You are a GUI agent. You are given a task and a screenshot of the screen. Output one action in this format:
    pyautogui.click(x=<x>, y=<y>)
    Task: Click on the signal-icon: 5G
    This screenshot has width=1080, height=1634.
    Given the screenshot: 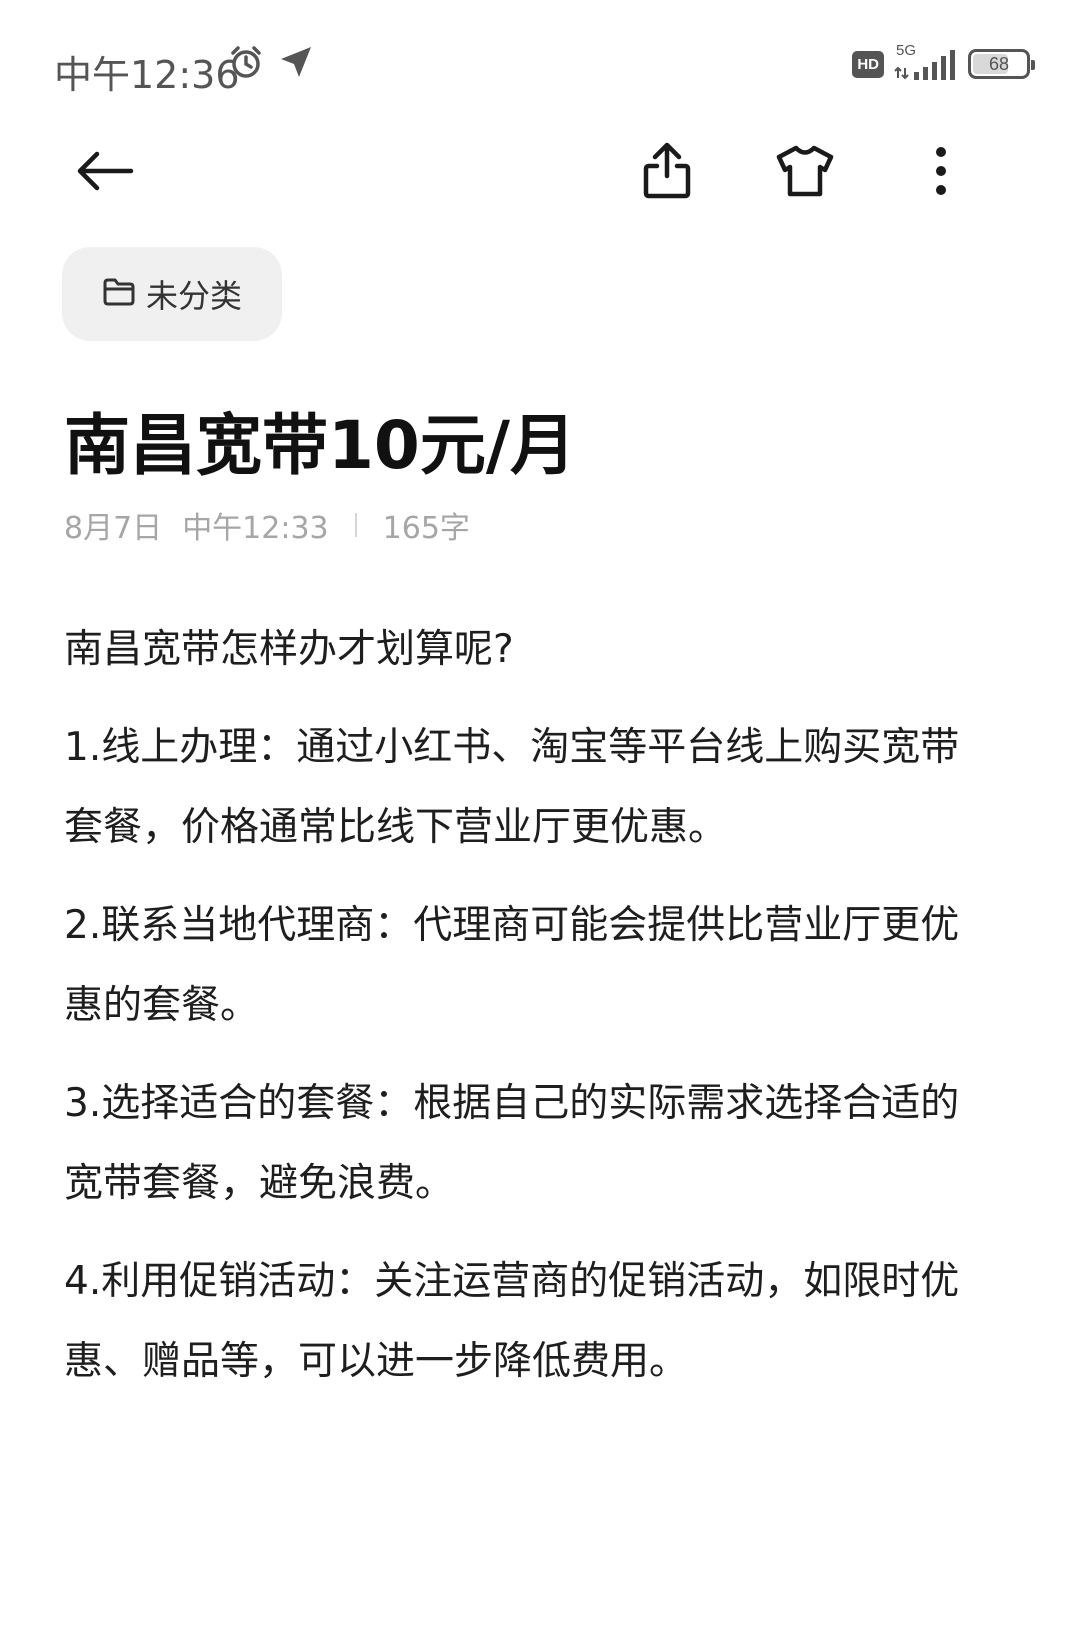 What is the action you would take?
    pyautogui.click(x=926, y=62)
    